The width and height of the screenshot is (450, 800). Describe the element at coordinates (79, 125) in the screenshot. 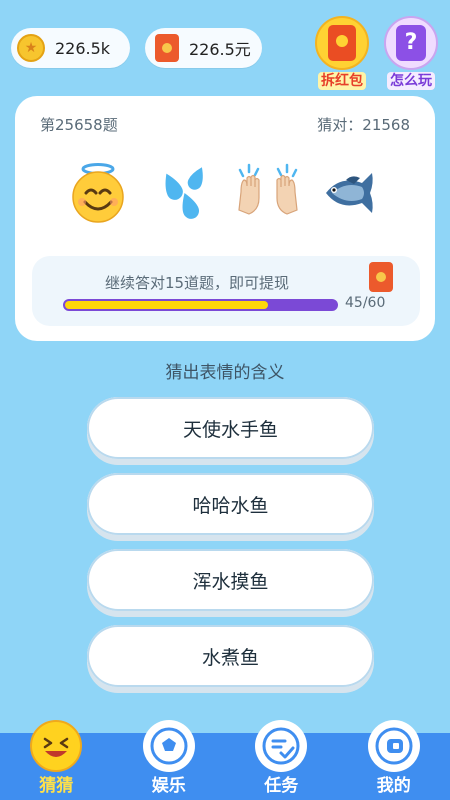

I see `question-number: 第25658题` at that location.